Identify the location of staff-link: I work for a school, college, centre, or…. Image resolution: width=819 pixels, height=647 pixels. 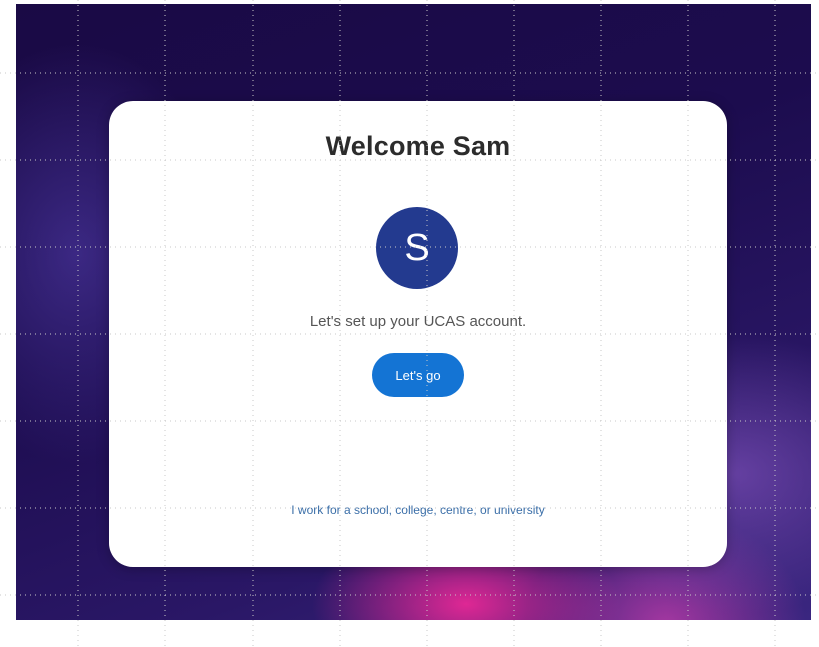
(418, 510).